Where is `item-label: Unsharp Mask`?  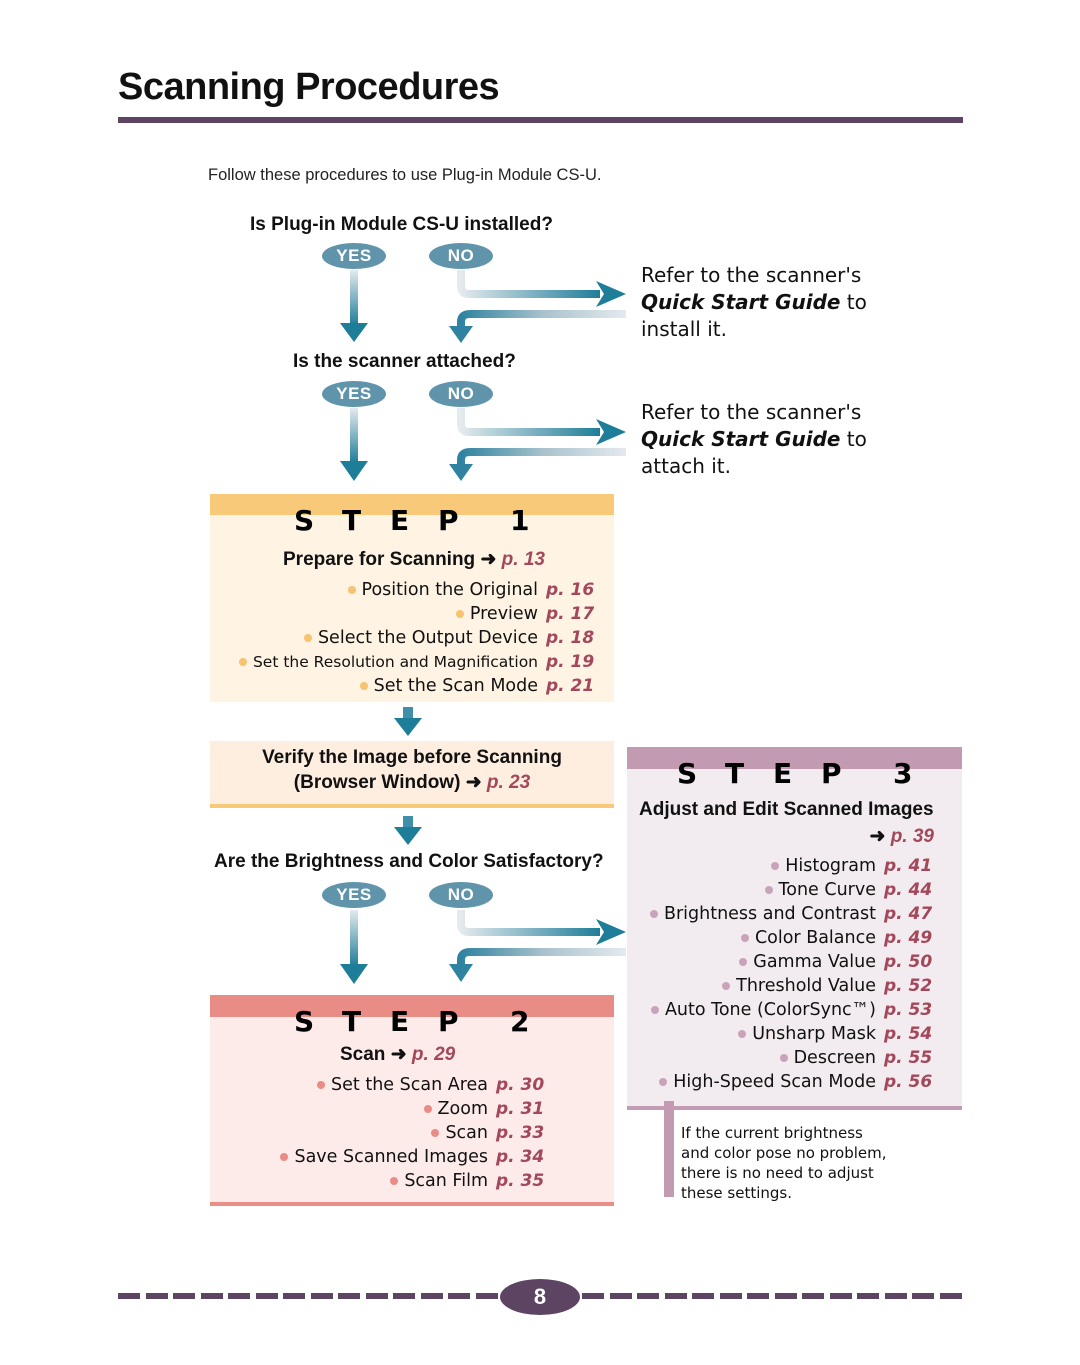
item-label: Unsharp Mask is located at coordinates (814, 1034).